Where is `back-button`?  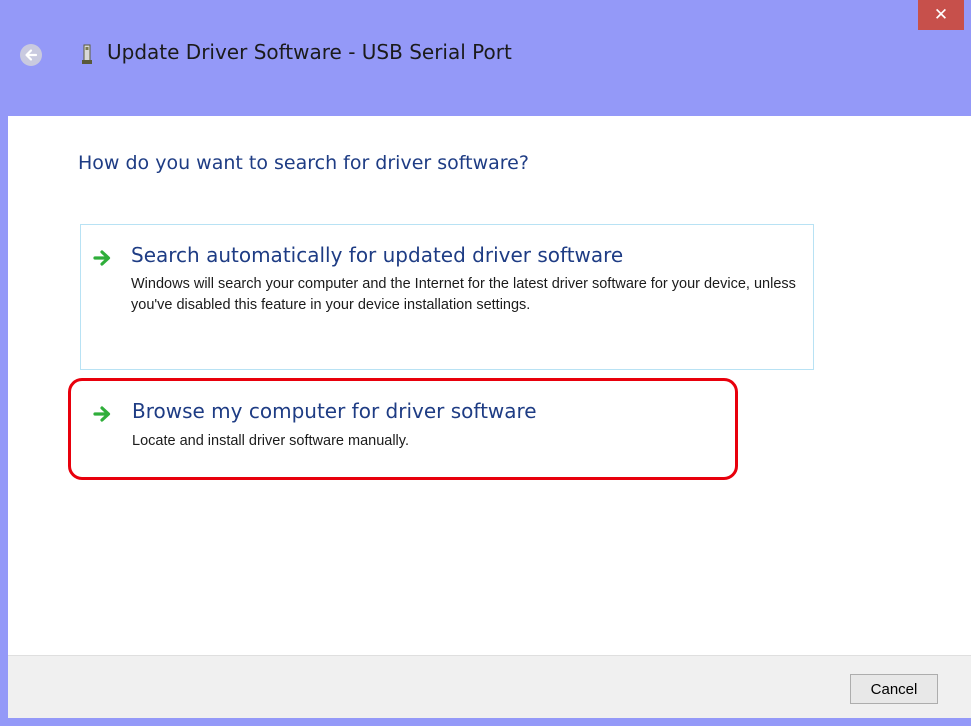 back-button is located at coordinates (31, 55).